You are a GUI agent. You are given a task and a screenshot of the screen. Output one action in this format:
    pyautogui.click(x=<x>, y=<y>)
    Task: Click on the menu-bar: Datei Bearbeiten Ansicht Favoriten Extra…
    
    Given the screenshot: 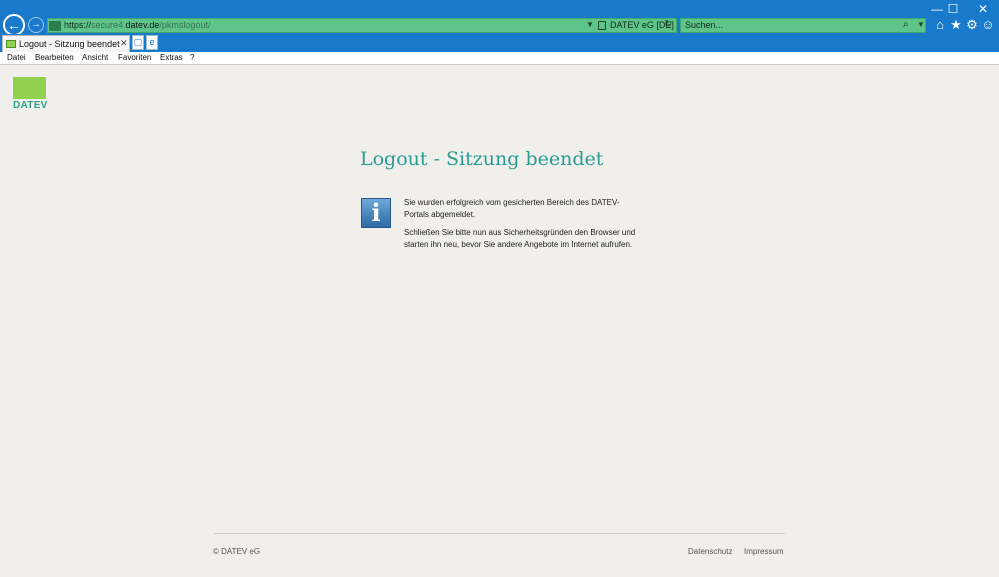 What is the action you would take?
    pyautogui.click(x=499, y=58)
    